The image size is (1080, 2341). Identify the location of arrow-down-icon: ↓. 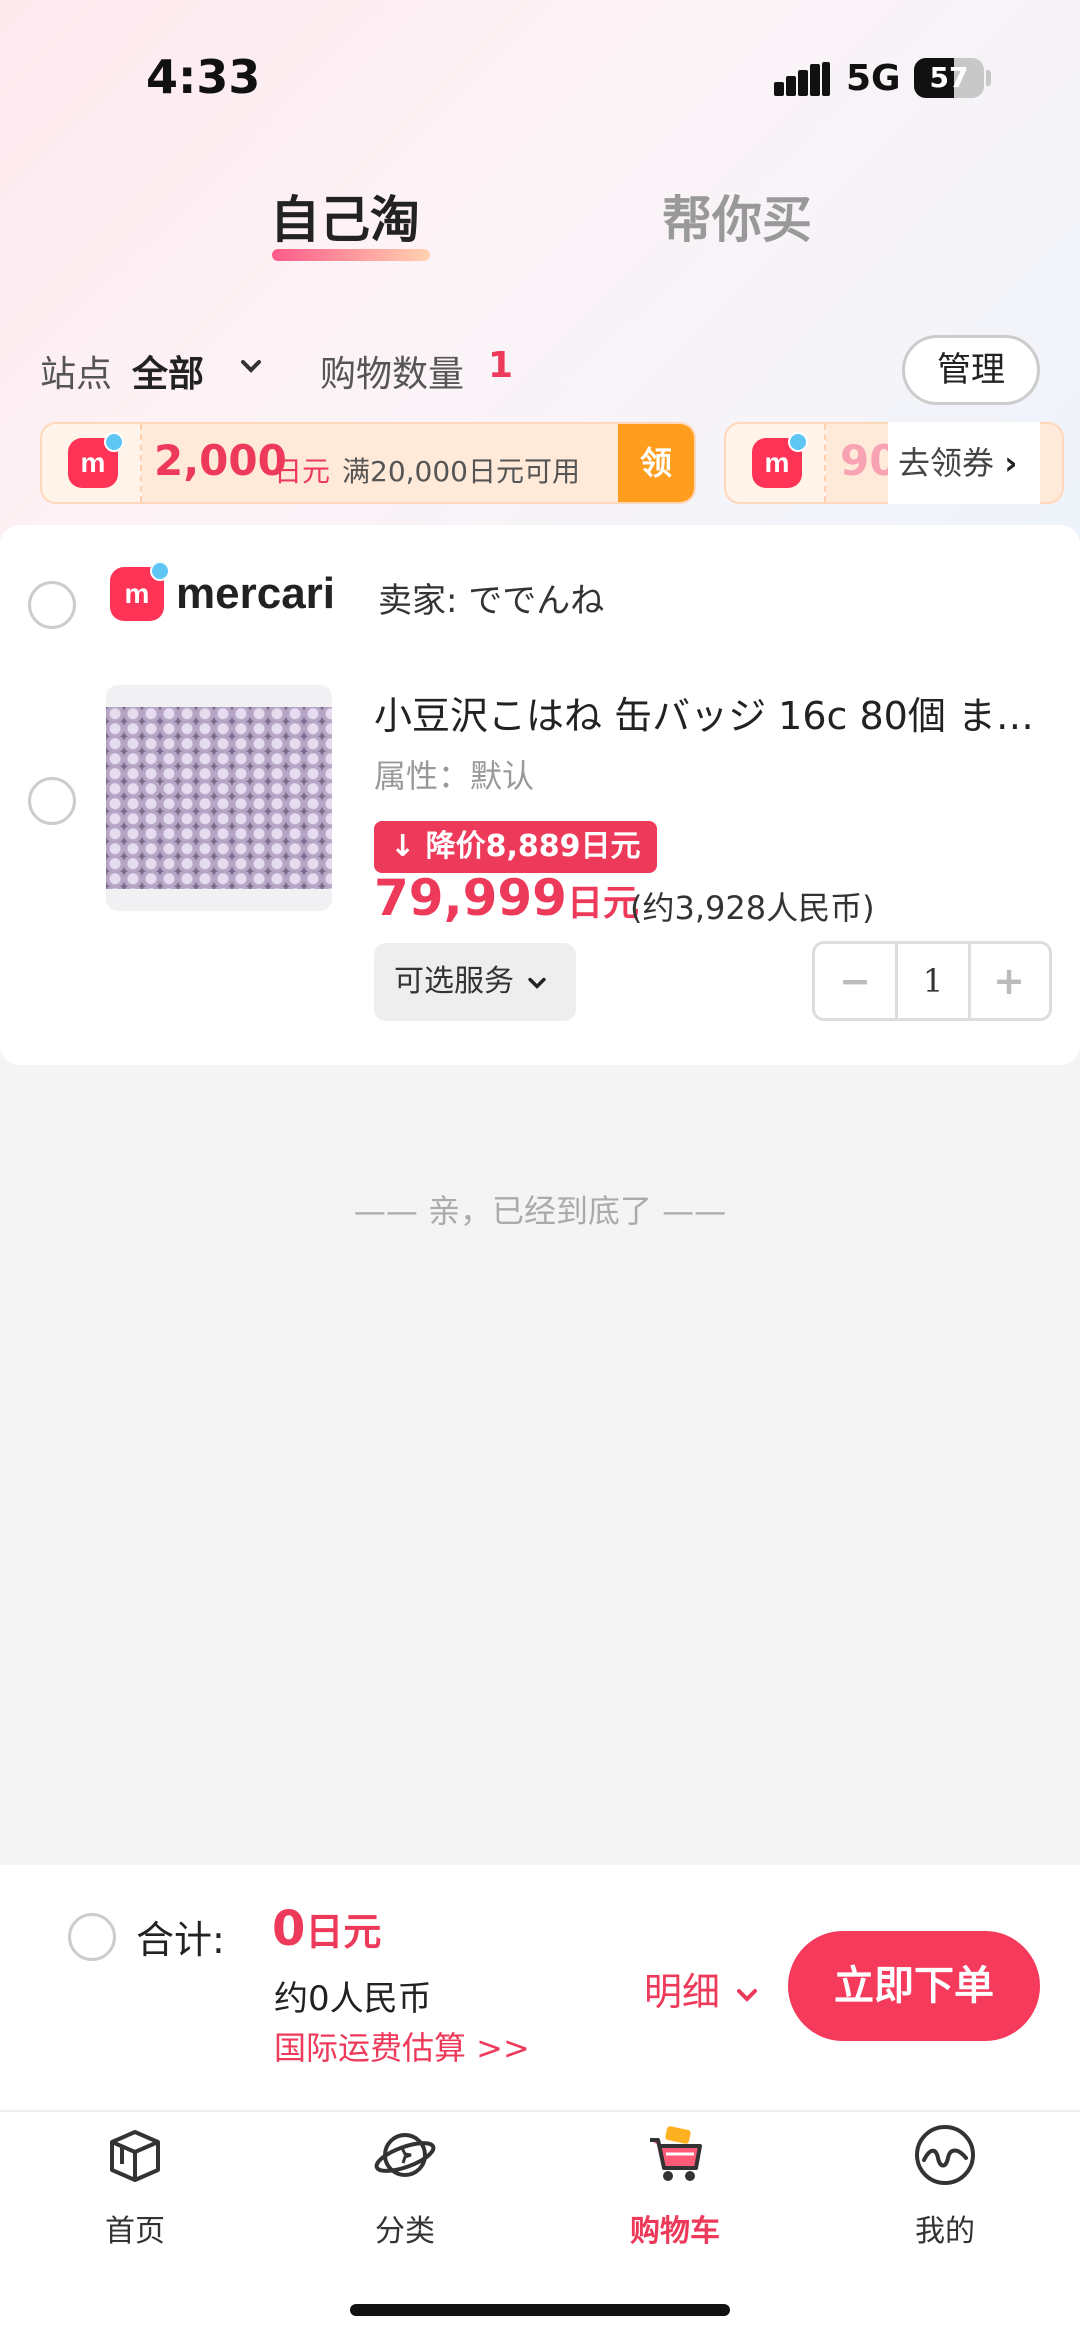
(403, 846).